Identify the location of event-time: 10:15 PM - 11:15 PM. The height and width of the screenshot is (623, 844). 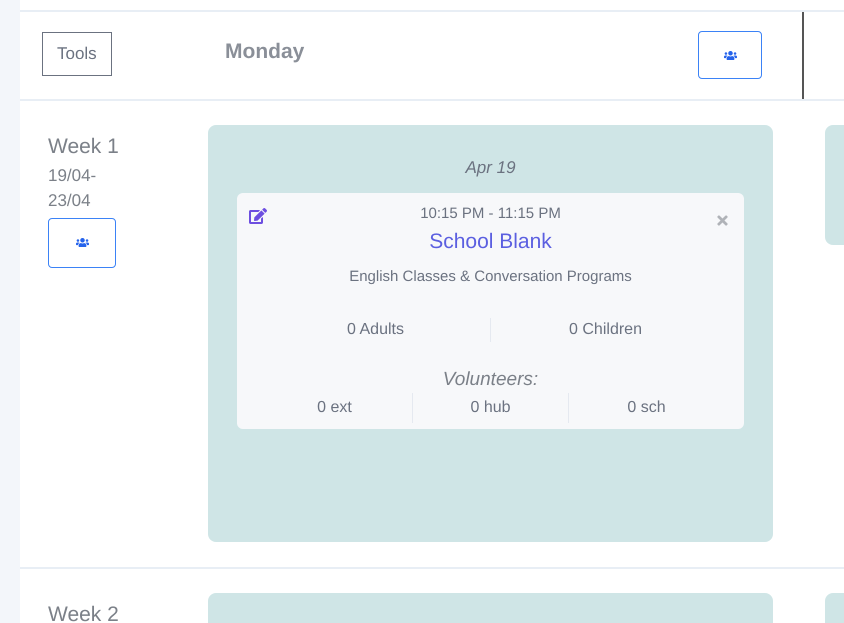
(490, 214).